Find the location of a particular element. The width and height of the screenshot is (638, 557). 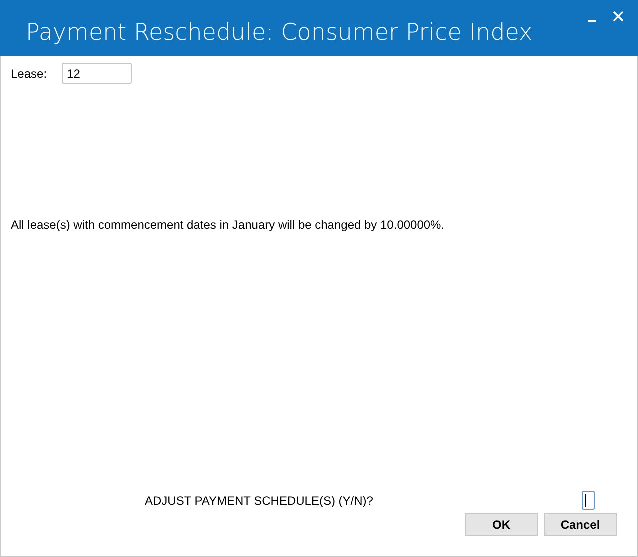

close-icon is located at coordinates (618, 16).